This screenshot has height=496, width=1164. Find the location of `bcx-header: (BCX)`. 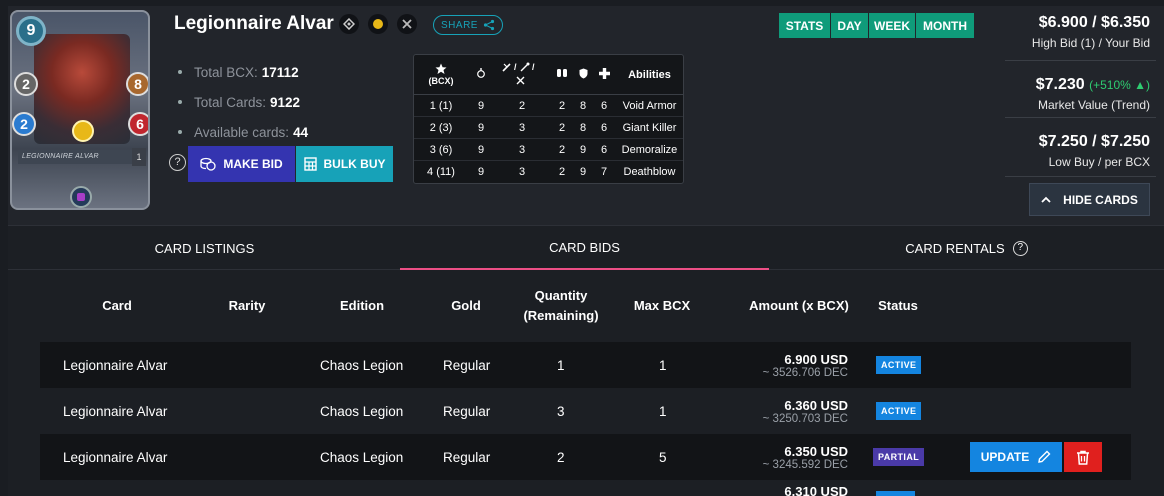

bcx-header: (BCX) is located at coordinates (441, 80).